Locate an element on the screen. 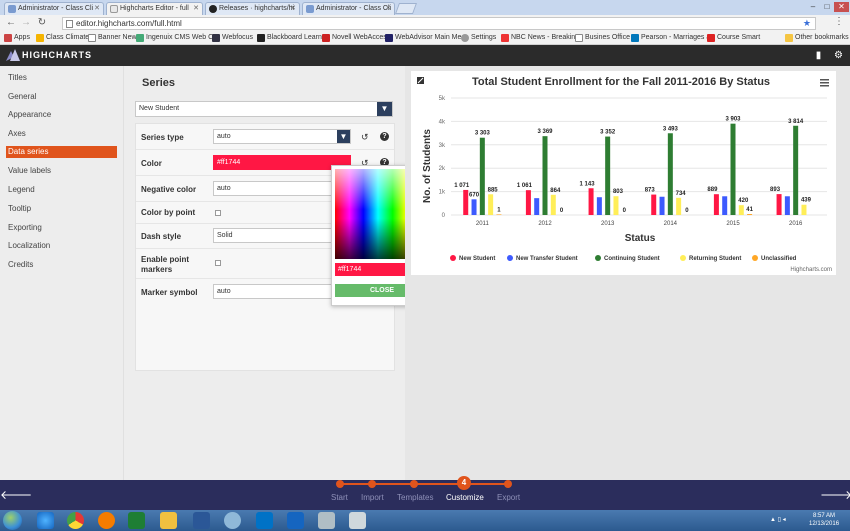  series-select: New Student ▼ is located at coordinates (264, 109).